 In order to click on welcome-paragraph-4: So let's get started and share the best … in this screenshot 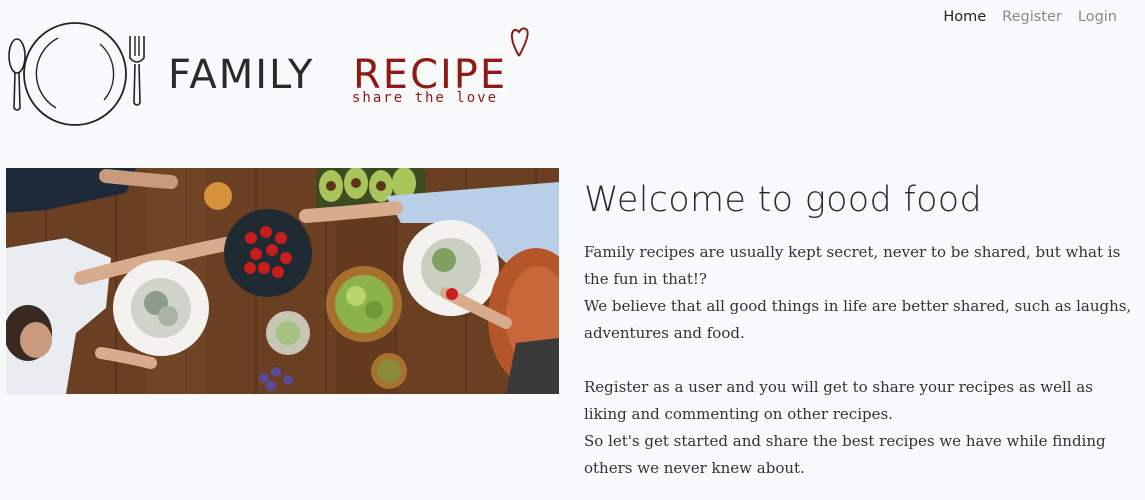, I will do `click(845, 454)`.